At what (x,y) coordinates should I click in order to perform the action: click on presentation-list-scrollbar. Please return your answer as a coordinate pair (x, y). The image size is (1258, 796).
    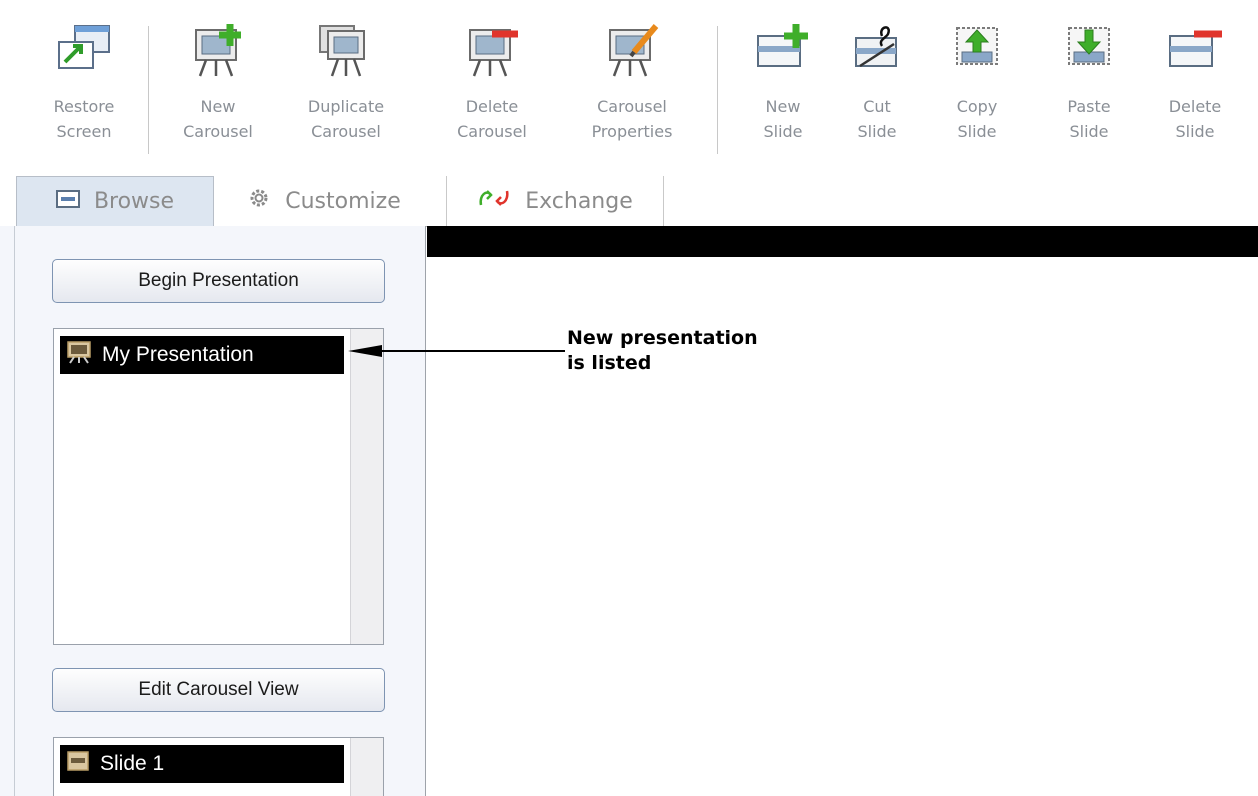
    Looking at the image, I should click on (366, 486).